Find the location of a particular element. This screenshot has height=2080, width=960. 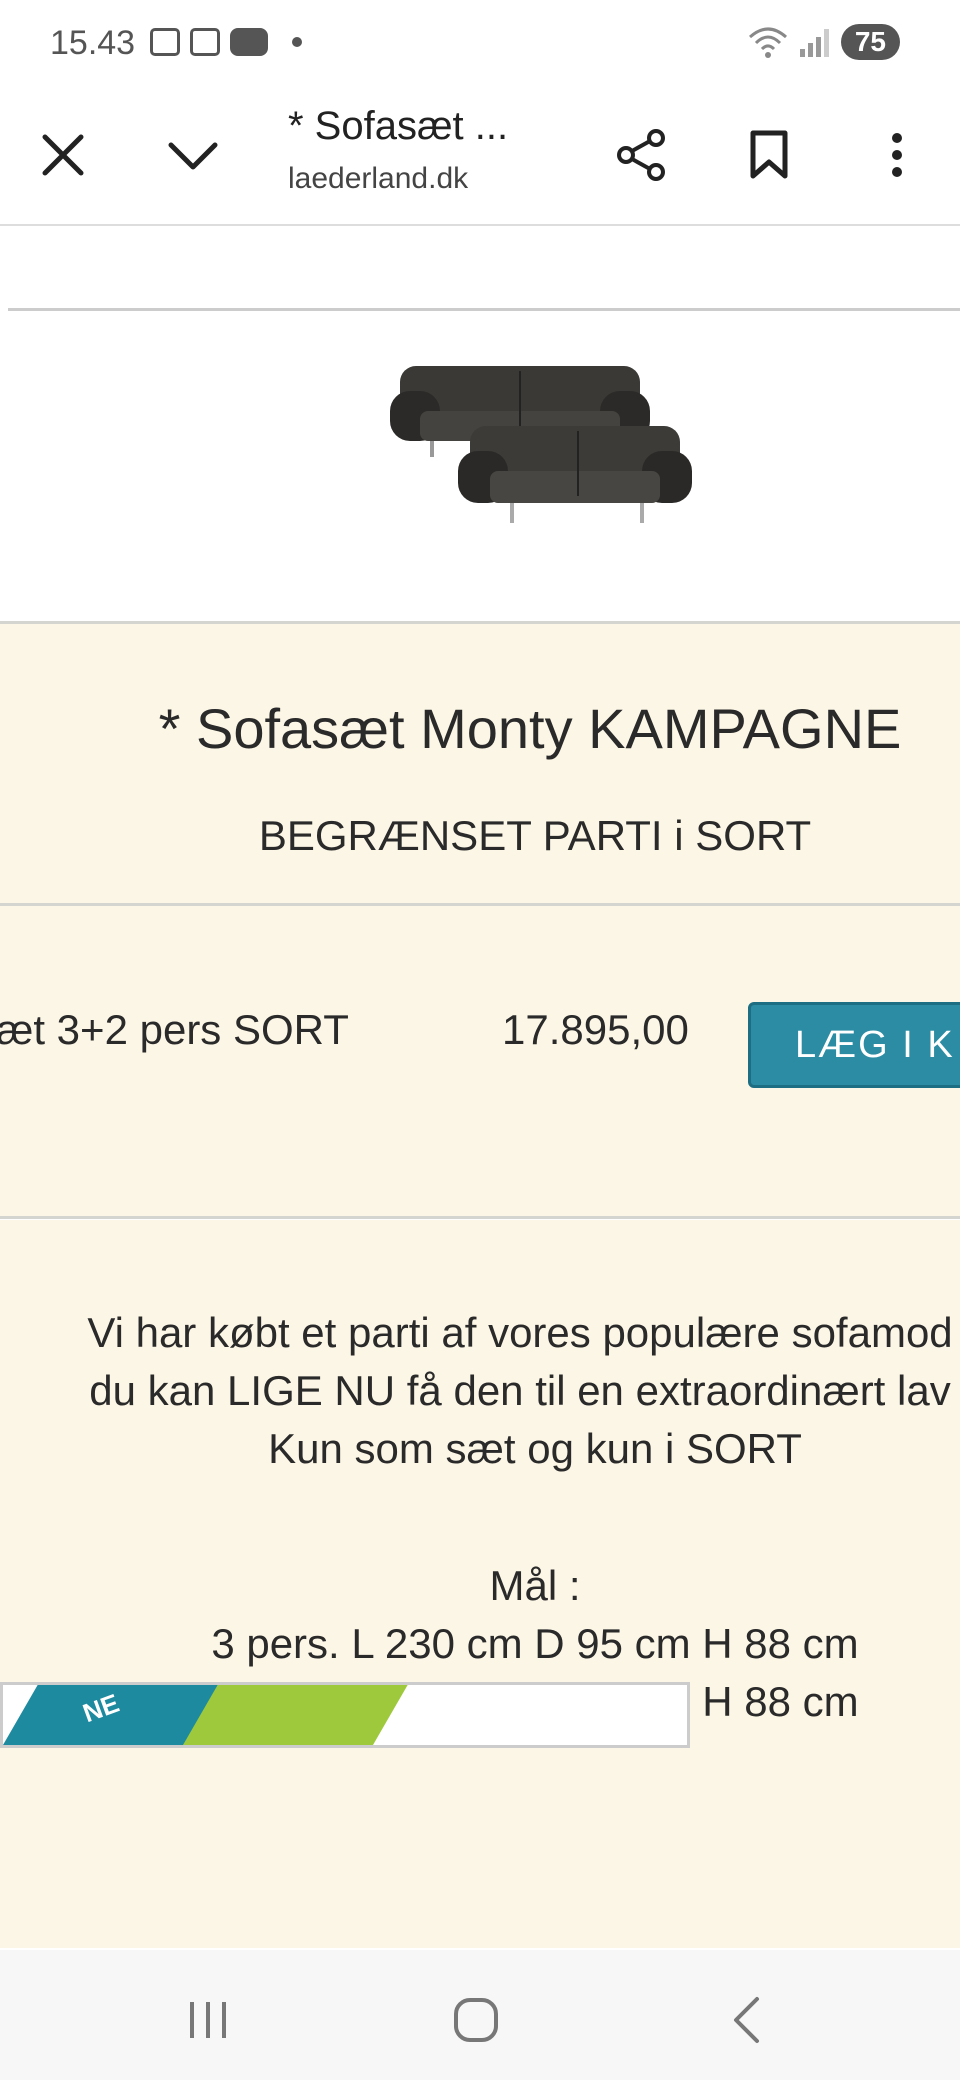

chevron-down-icon is located at coordinates (193, 156).